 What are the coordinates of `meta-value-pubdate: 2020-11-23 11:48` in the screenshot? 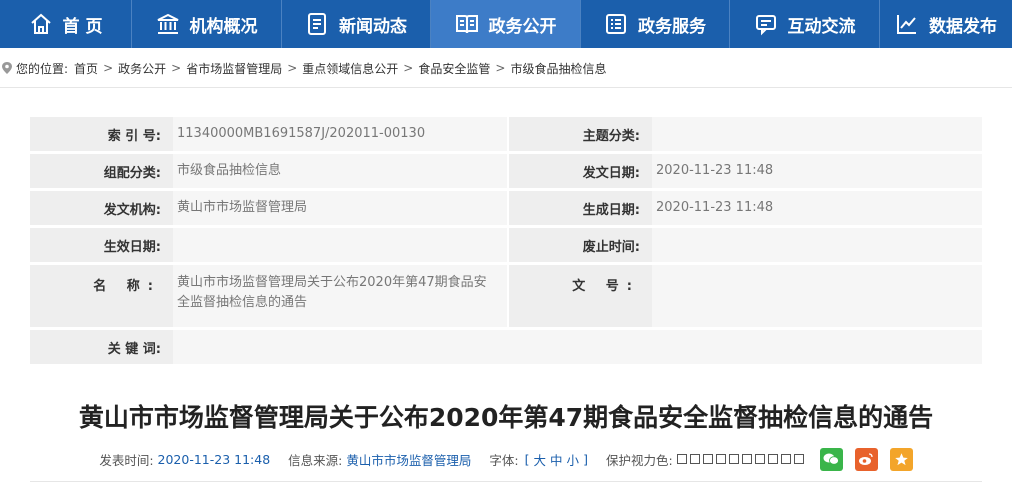 It's located at (817, 171).